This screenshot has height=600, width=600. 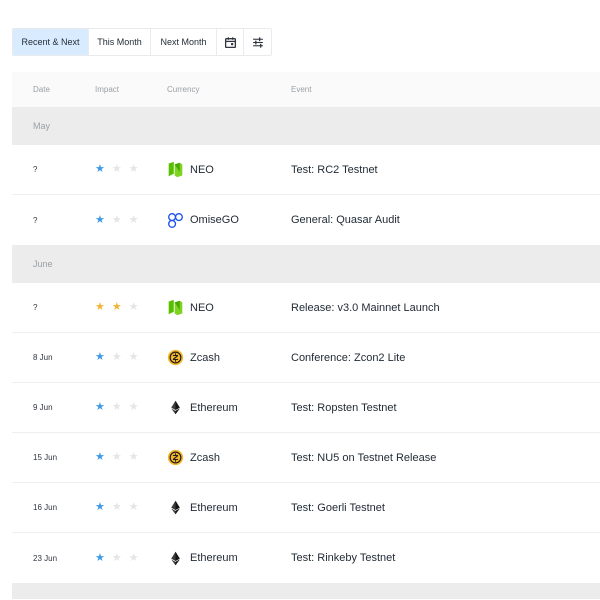 What do you see at coordinates (107, 89) in the screenshot?
I see `header-impact: Impact` at bounding box center [107, 89].